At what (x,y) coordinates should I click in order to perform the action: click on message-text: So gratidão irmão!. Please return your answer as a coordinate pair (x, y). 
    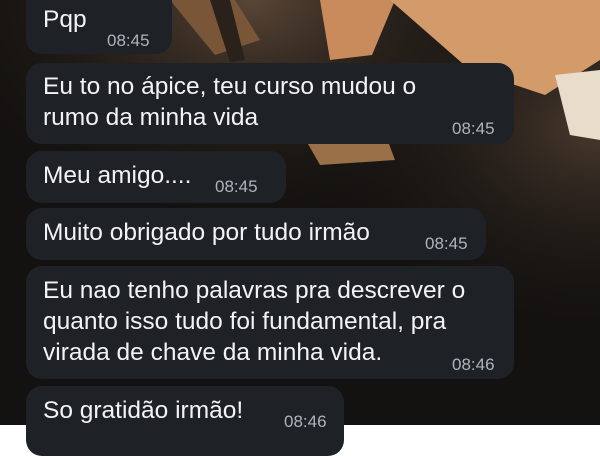
    Looking at the image, I should click on (143, 410).